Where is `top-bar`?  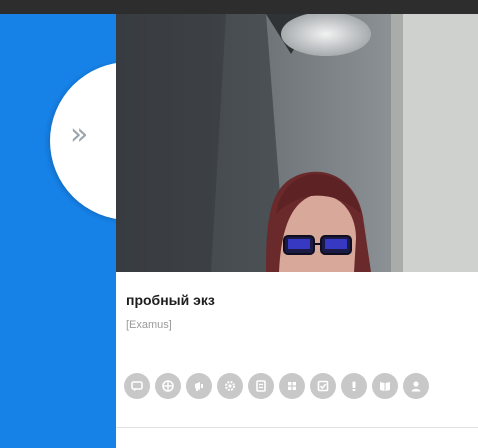 top-bar is located at coordinates (239, 7).